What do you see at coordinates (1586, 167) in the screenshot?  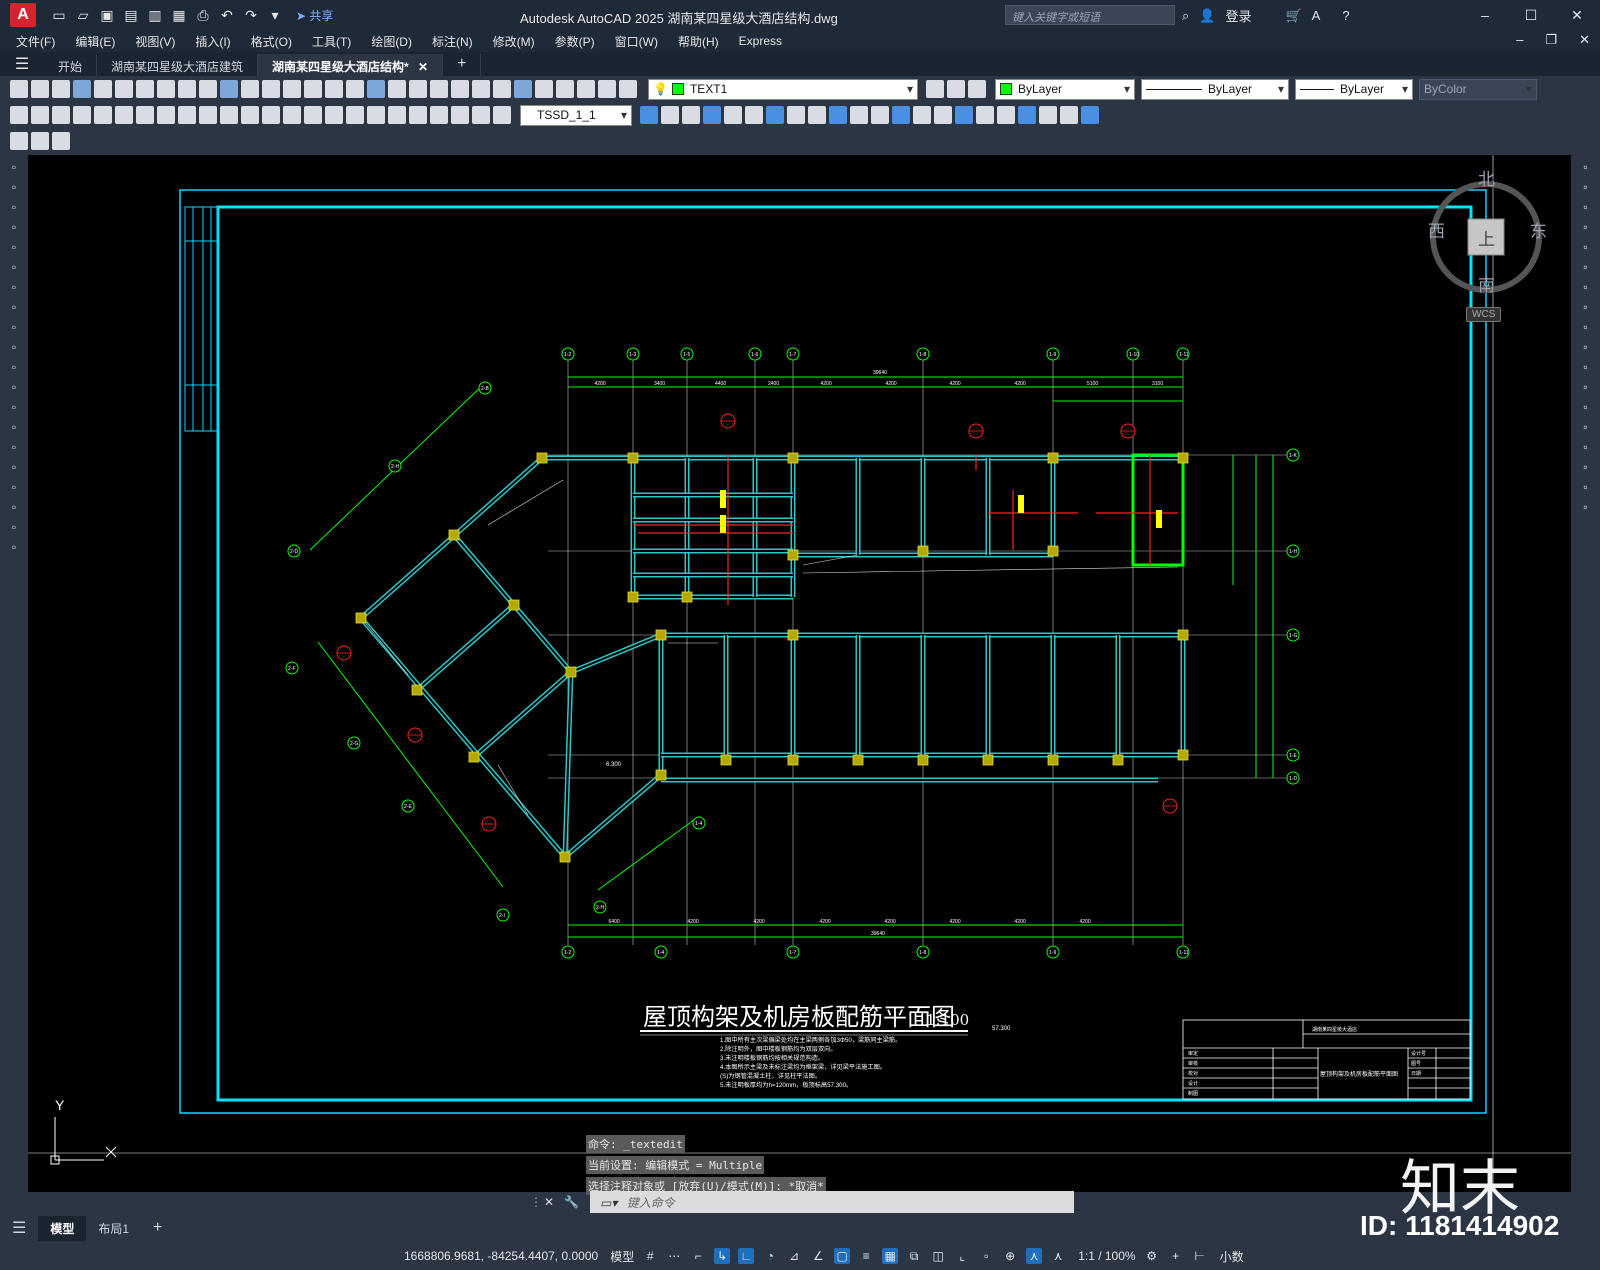 I see `erase-icon: ▫` at bounding box center [1586, 167].